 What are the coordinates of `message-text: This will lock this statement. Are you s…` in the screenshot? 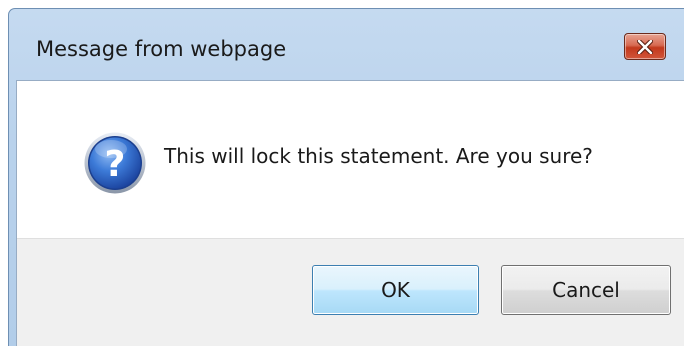 It's located at (378, 156).